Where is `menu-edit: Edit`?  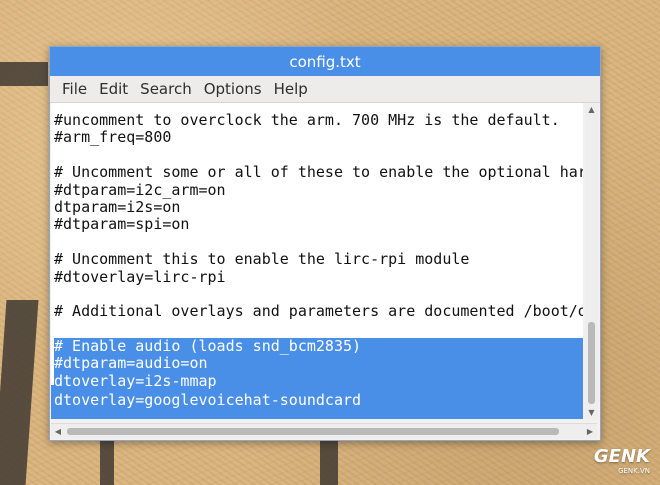
menu-edit: Edit is located at coordinates (113, 89).